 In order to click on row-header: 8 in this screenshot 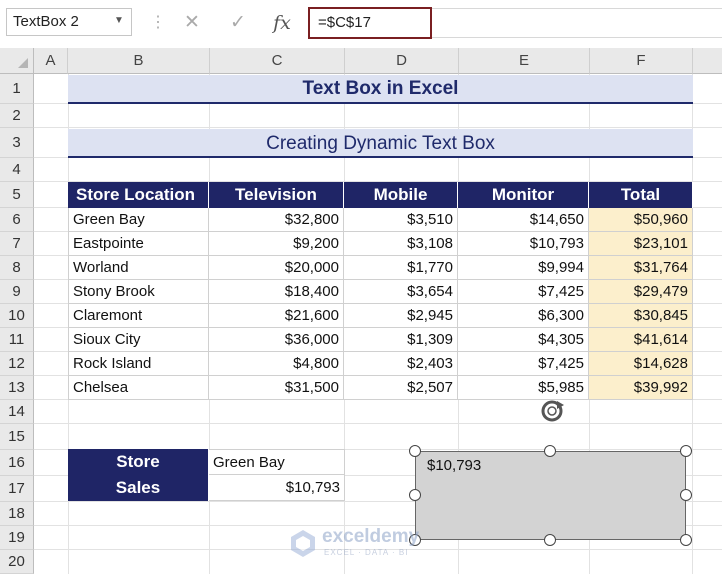, I will do `click(17, 268)`.